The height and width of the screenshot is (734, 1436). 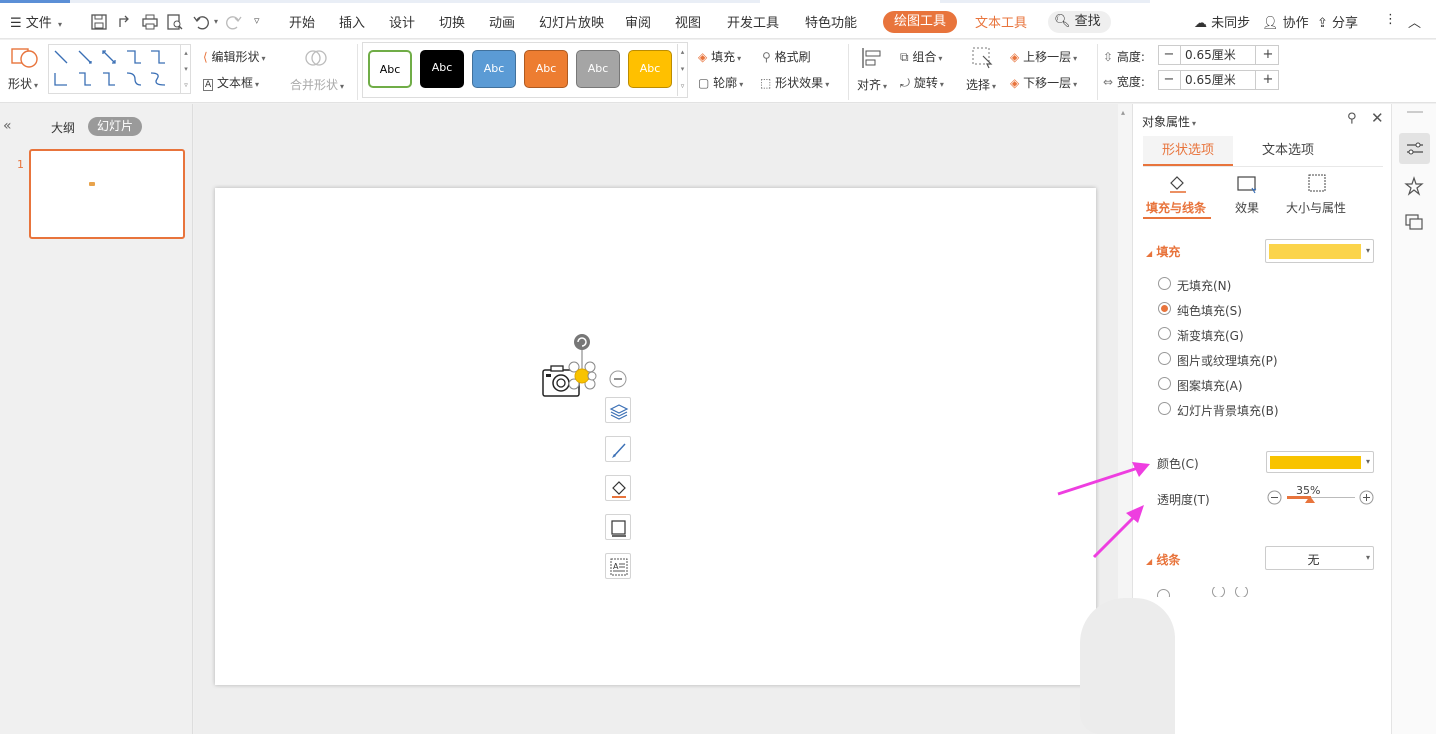 I want to click on fill-option-label-5: 幻灯片背景填充(B), so click(x=1228, y=410).